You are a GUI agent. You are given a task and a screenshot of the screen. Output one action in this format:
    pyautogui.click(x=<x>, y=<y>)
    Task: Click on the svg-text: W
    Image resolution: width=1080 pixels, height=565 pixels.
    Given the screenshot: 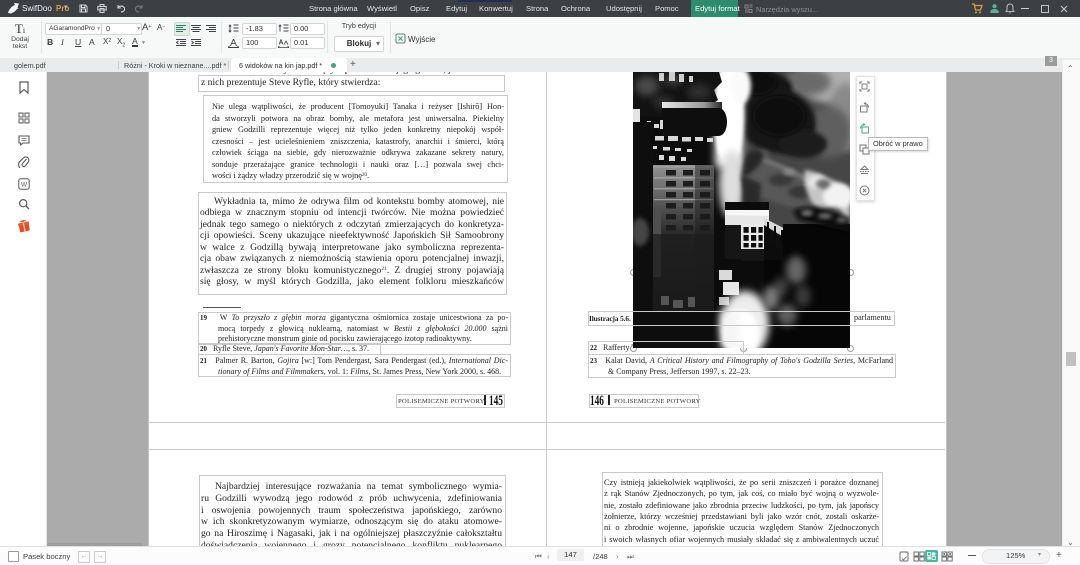 What is the action you would take?
    pyautogui.click(x=24, y=185)
    